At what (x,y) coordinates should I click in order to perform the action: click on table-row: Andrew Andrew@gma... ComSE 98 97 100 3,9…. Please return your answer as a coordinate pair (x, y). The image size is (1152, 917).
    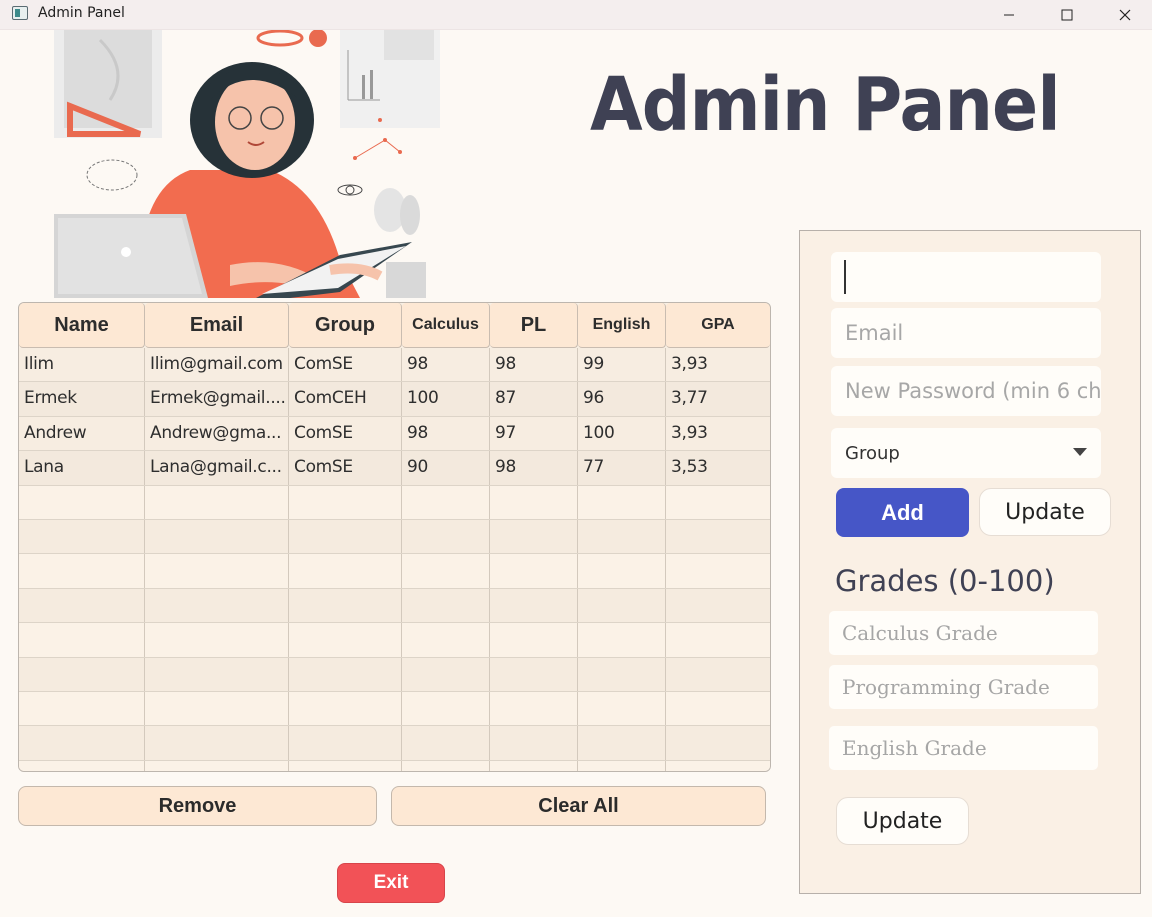
    Looking at the image, I should click on (394, 434).